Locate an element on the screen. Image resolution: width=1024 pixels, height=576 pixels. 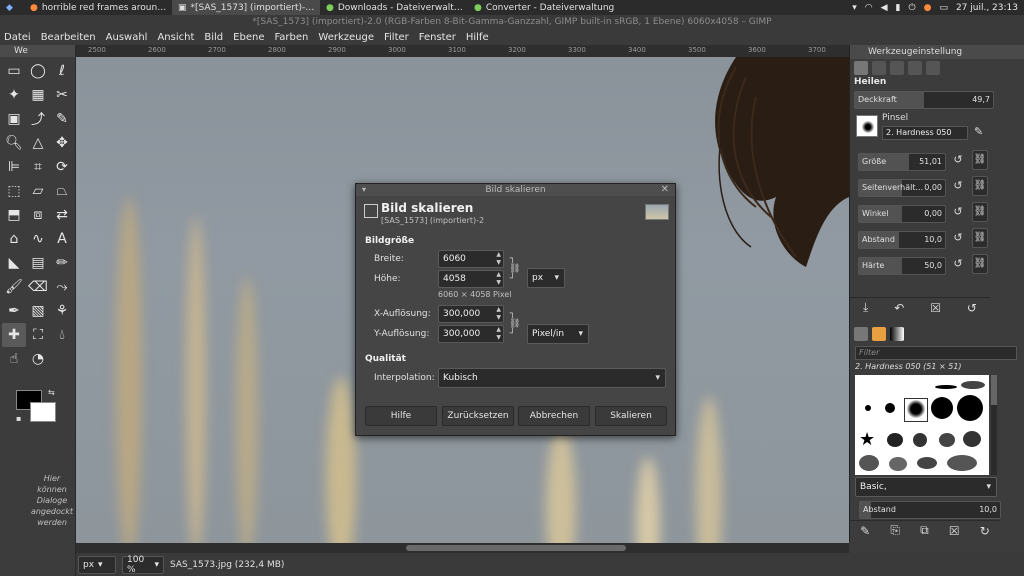
aspect-slider: Seitenverhält... 0,00 is located at coordinates (902, 188).